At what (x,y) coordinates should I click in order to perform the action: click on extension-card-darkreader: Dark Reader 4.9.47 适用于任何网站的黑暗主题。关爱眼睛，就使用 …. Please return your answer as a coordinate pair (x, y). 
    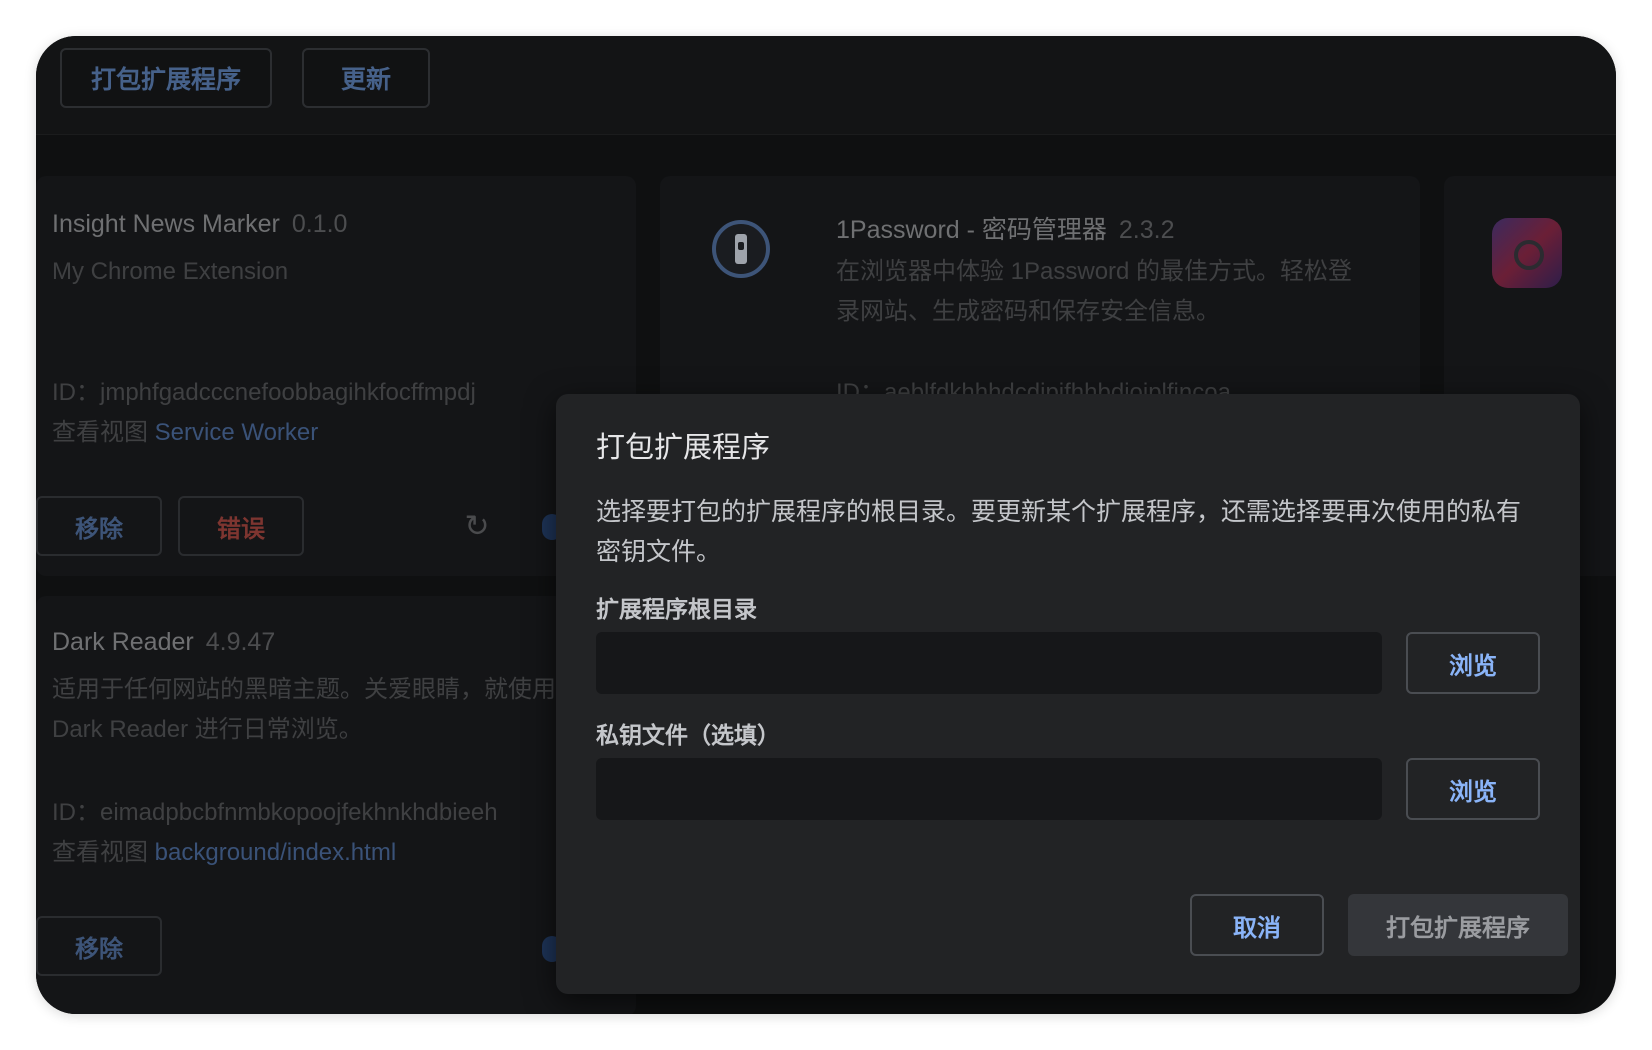
    Looking at the image, I should click on (336, 805).